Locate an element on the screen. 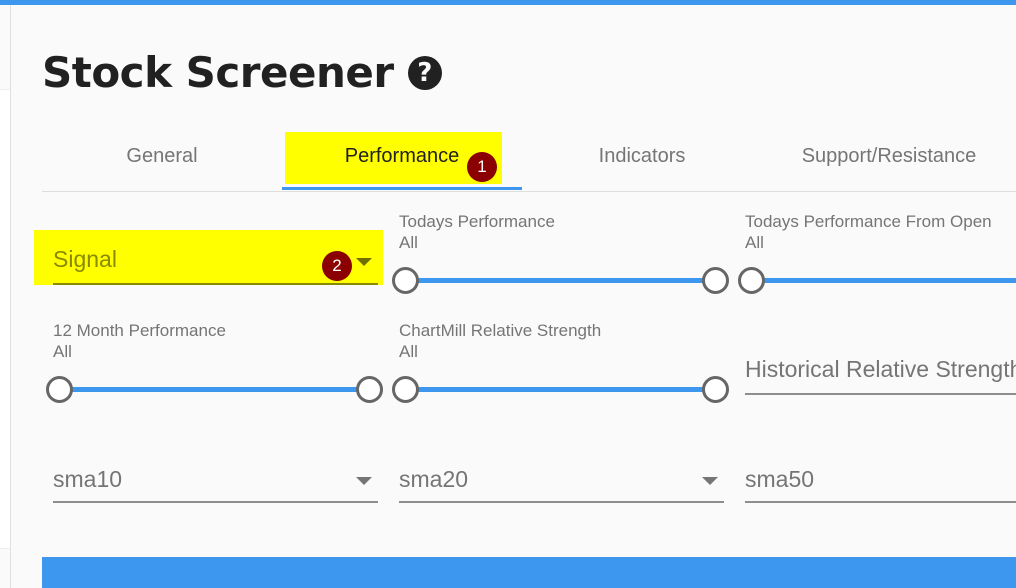 The height and width of the screenshot is (588, 1016). active-tab-indicator is located at coordinates (402, 188).